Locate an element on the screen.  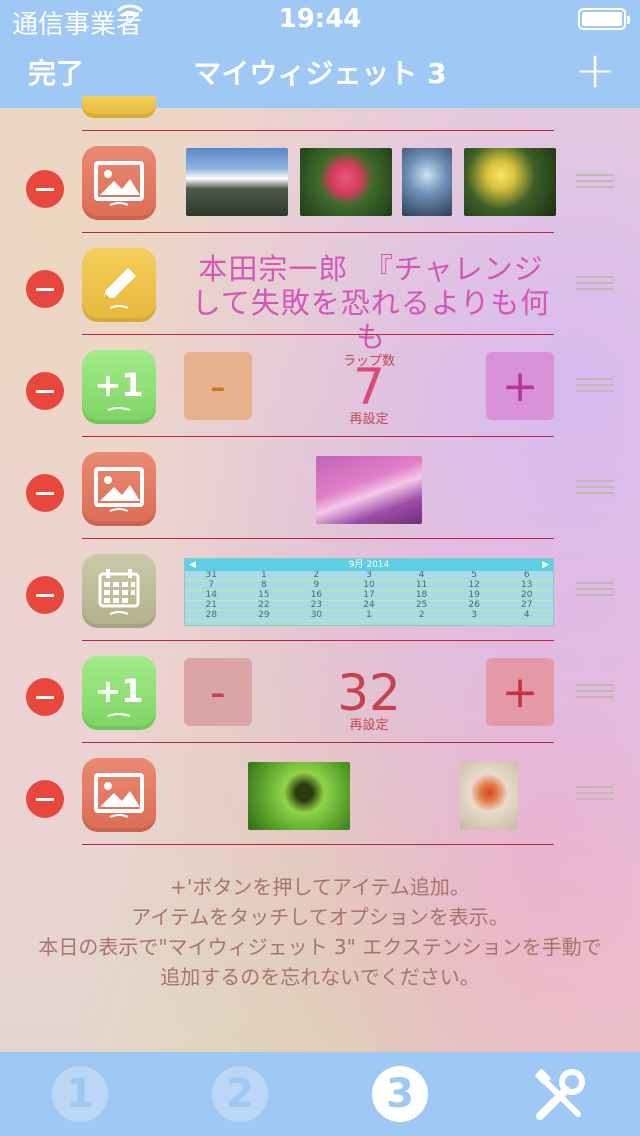
widget-row-memo: 本田宗一郎 『チャレンジして失敗を恐れるよりも何も is located at coordinates (320, 294).